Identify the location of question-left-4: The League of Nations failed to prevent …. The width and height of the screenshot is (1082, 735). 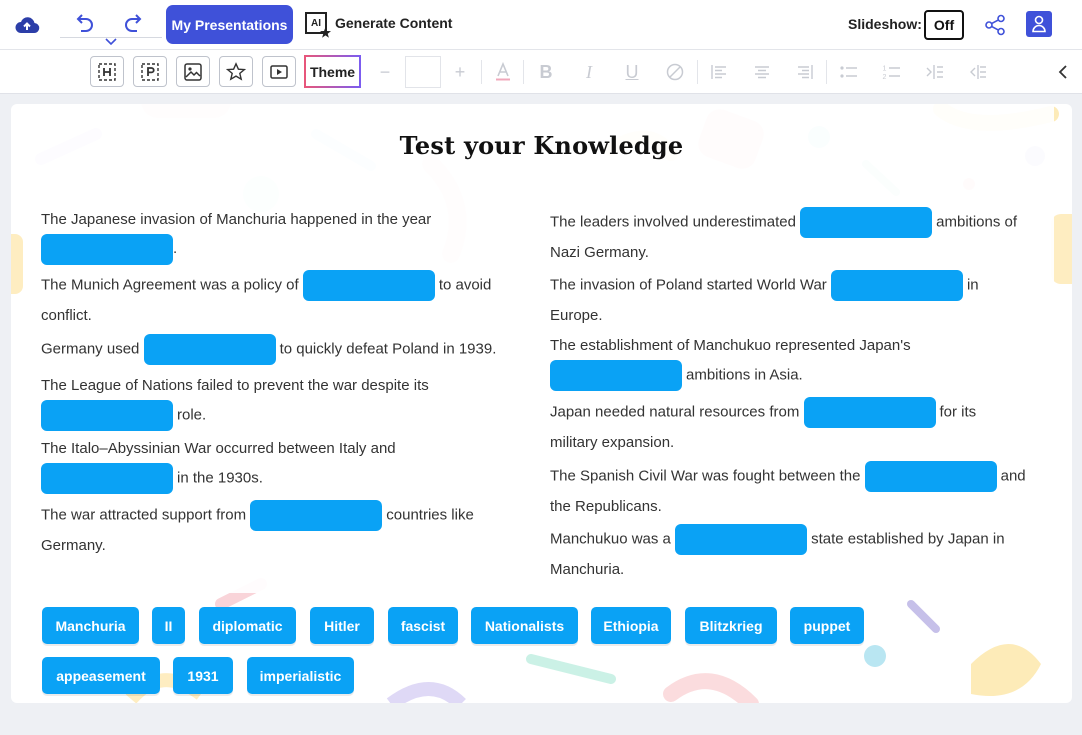
(281, 401).